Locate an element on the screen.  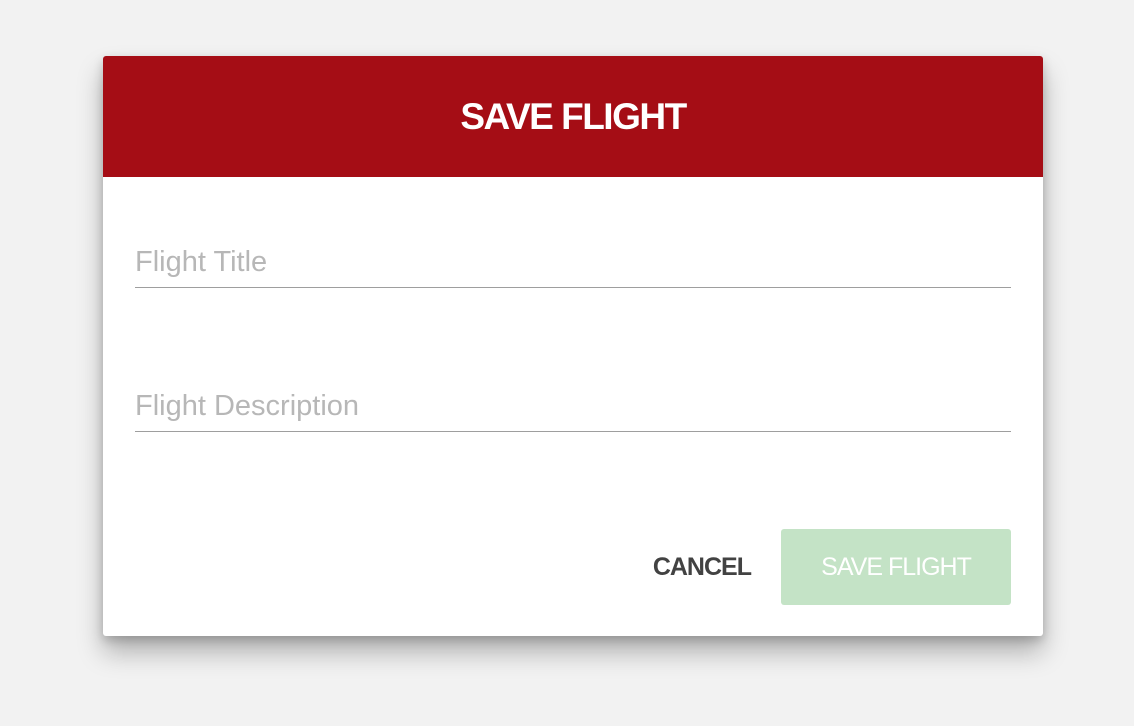
dialog-header: SAVE FLIGHT is located at coordinates (573, 116).